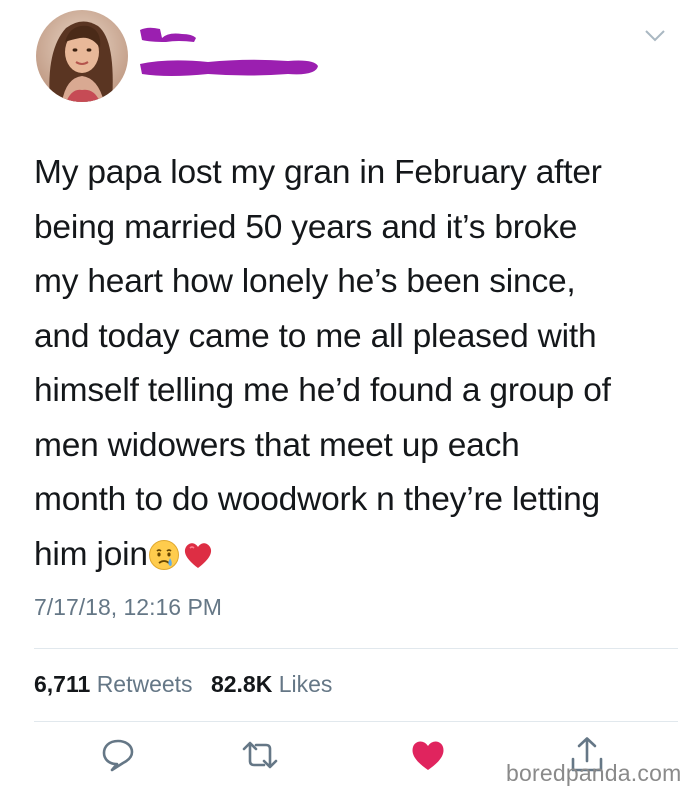 The image size is (700, 797). What do you see at coordinates (82, 56) in the screenshot?
I see `profile-avatar` at bounding box center [82, 56].